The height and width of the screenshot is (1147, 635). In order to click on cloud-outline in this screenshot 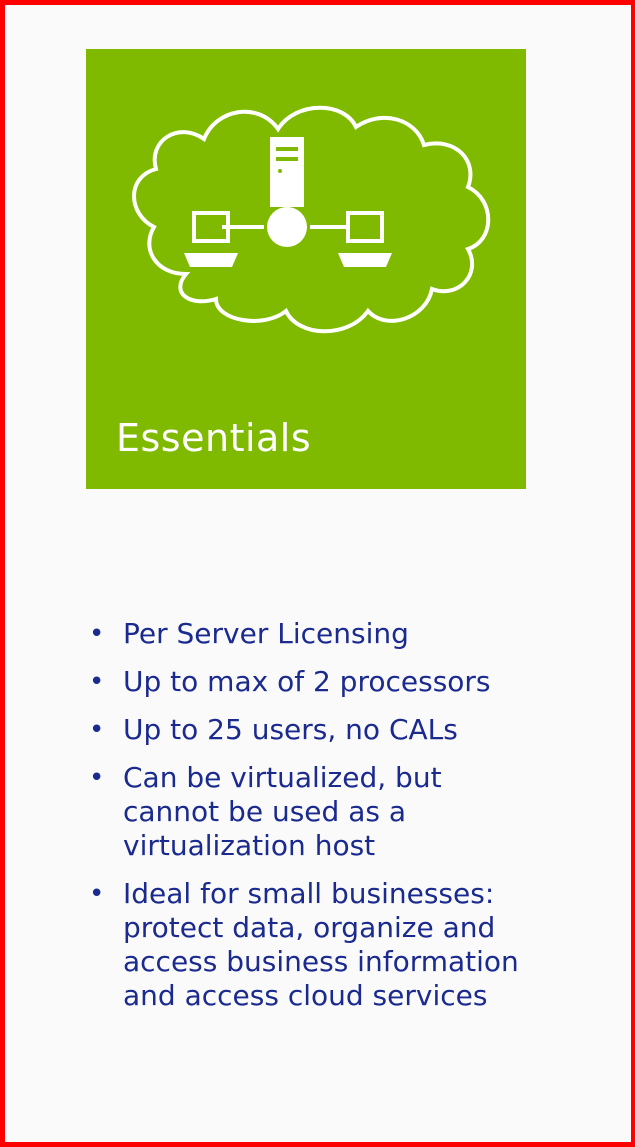, I will do `click(311, 219)`.